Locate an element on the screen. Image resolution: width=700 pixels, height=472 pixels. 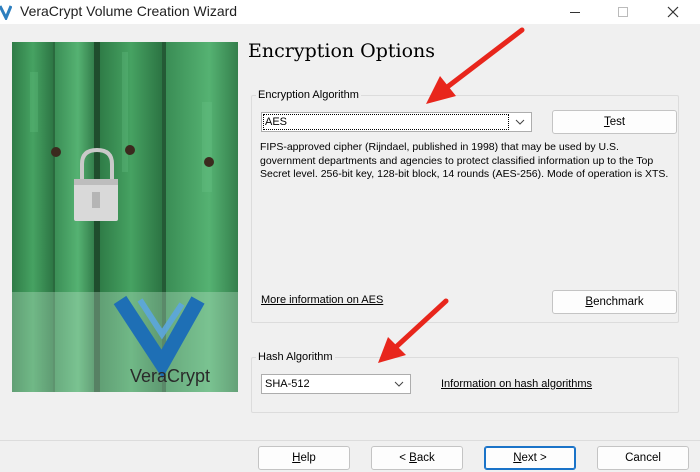
benchmark-button: Benchmark is located at coordinates (614, 302).